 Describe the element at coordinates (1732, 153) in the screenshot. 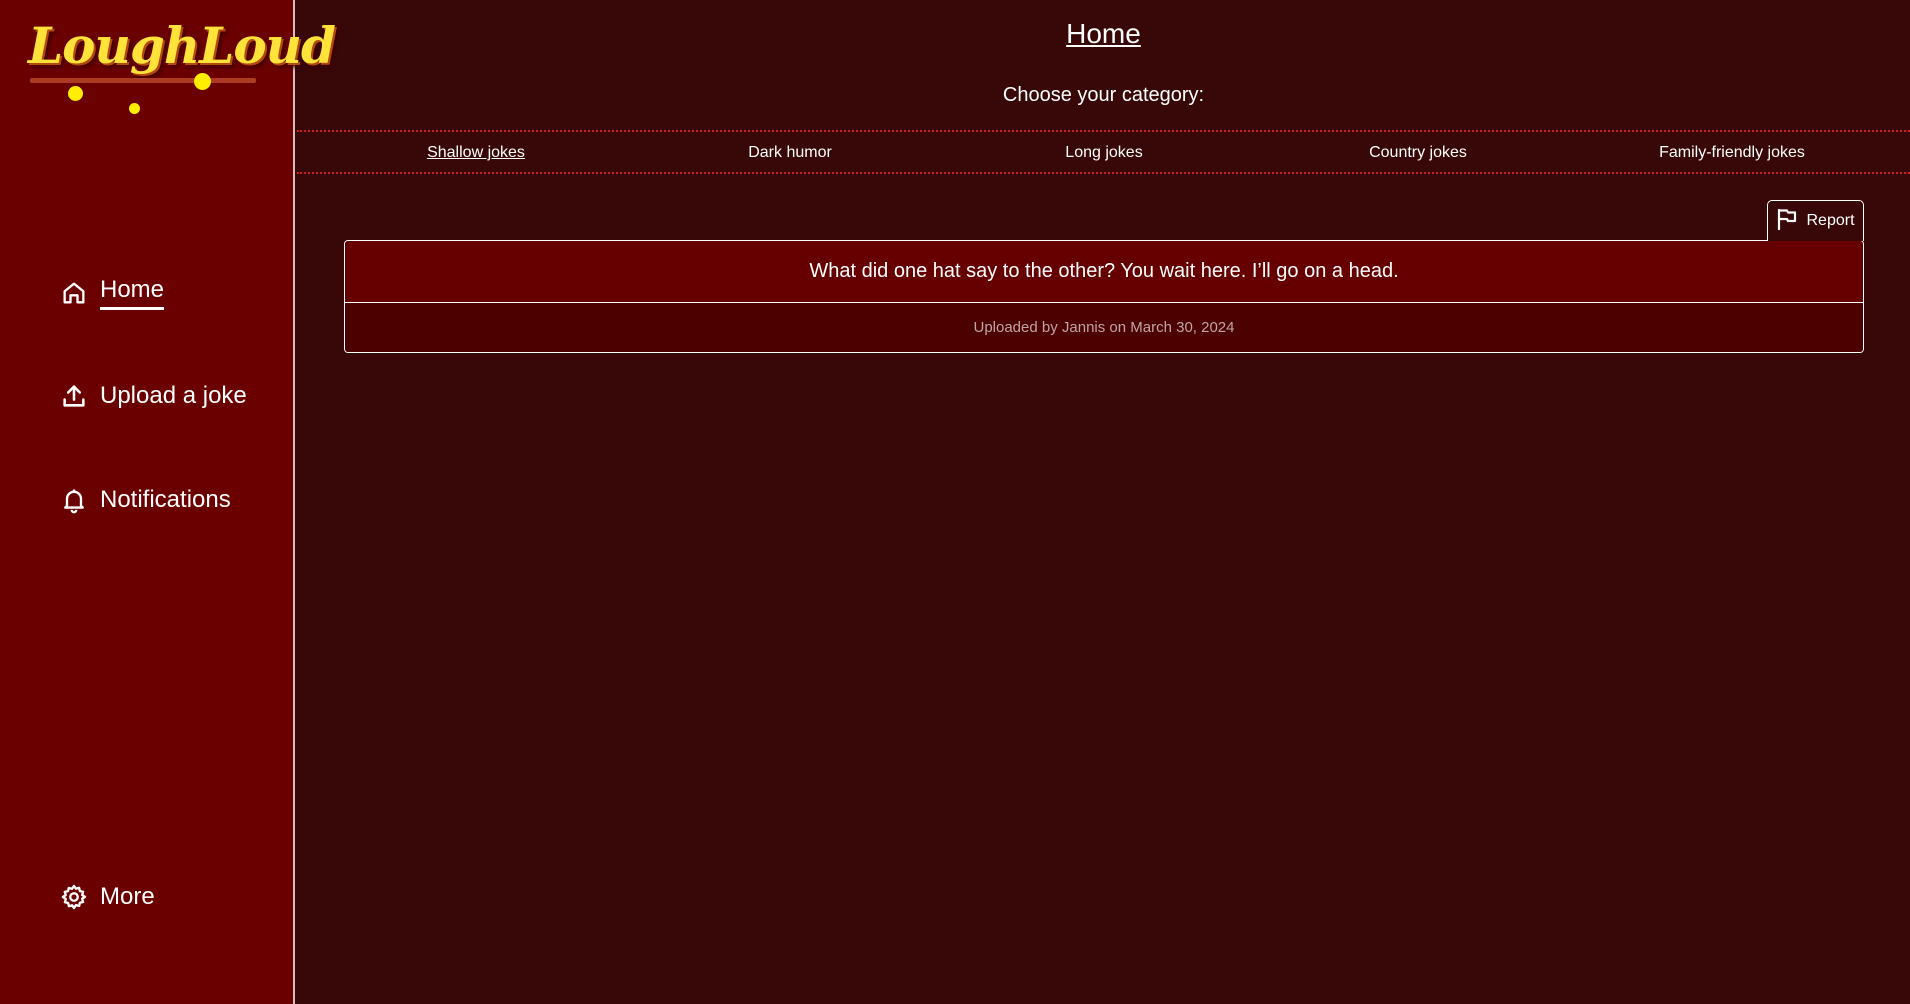

I see `category-family-friendly-jokes: Family-friendly jokes` at that location.